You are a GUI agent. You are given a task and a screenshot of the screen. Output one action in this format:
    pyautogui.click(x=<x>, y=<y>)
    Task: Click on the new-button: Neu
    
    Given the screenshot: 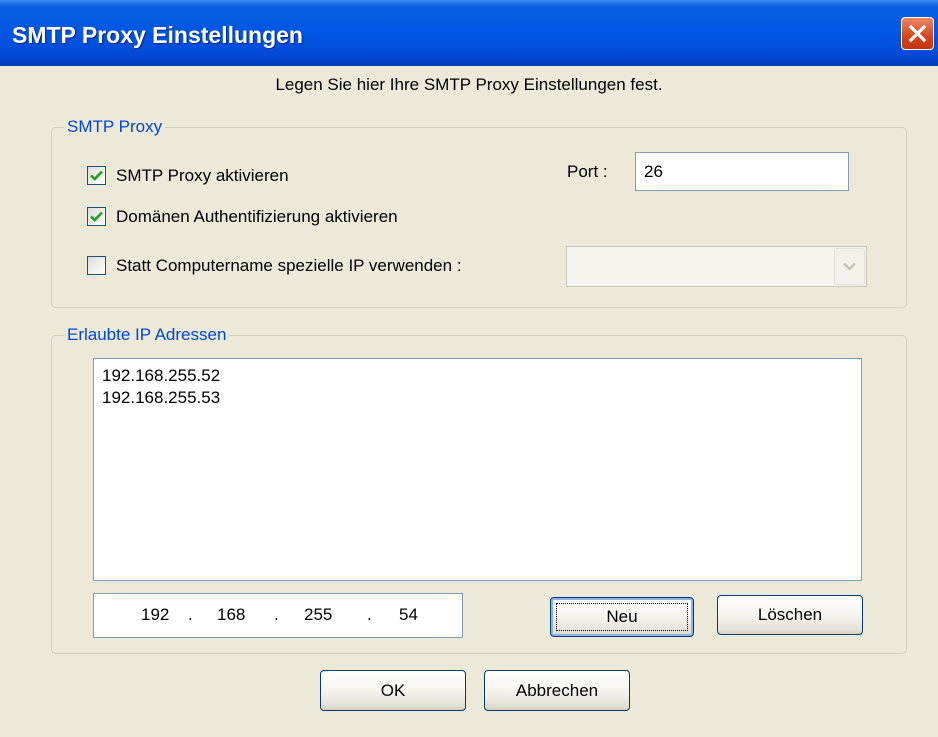 What is the action you would take?
    pyautogui.click(x=622, y=617)
    